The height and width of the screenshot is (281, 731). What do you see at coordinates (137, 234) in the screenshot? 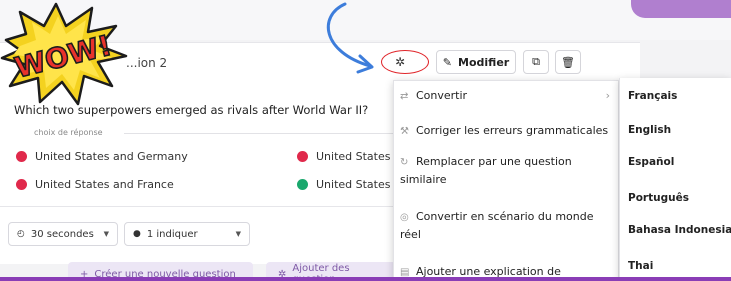
I see `hint-icon: ●` at bounding box center [137, 234].